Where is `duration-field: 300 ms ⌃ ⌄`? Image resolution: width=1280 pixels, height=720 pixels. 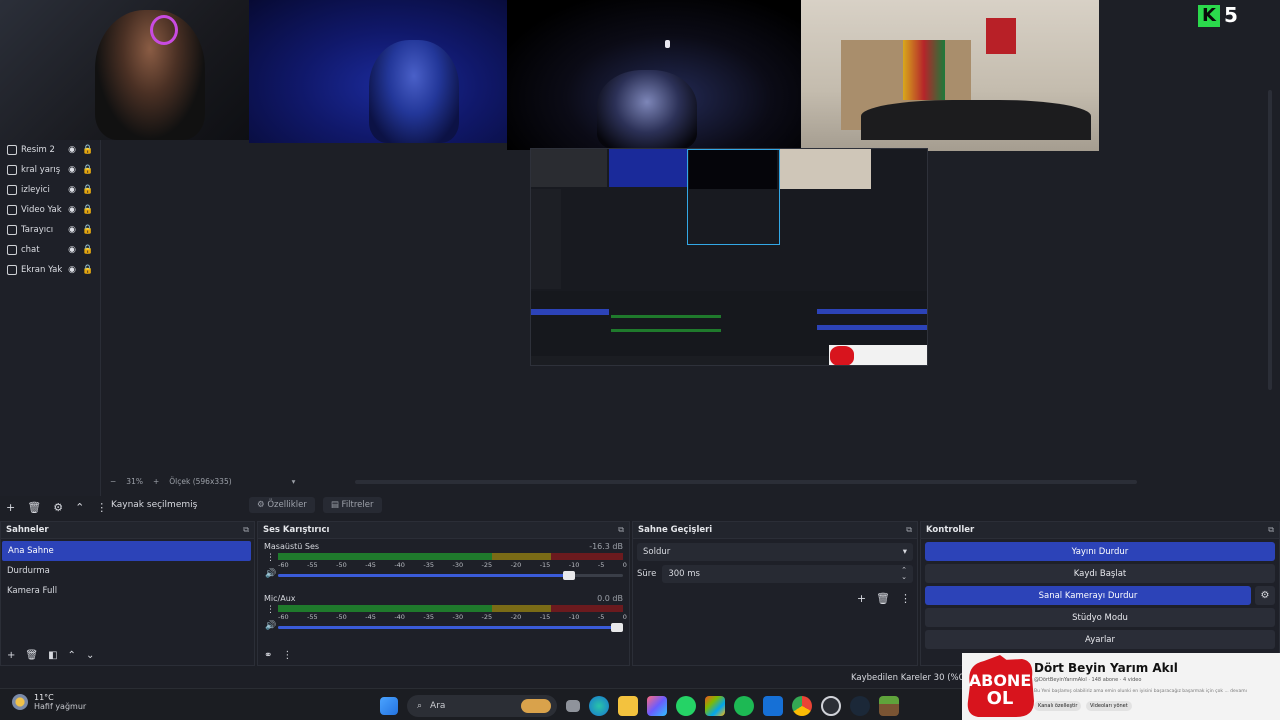 duration-field: 300 ms ⌃ ⌄ is located at coordinates (787, 574).